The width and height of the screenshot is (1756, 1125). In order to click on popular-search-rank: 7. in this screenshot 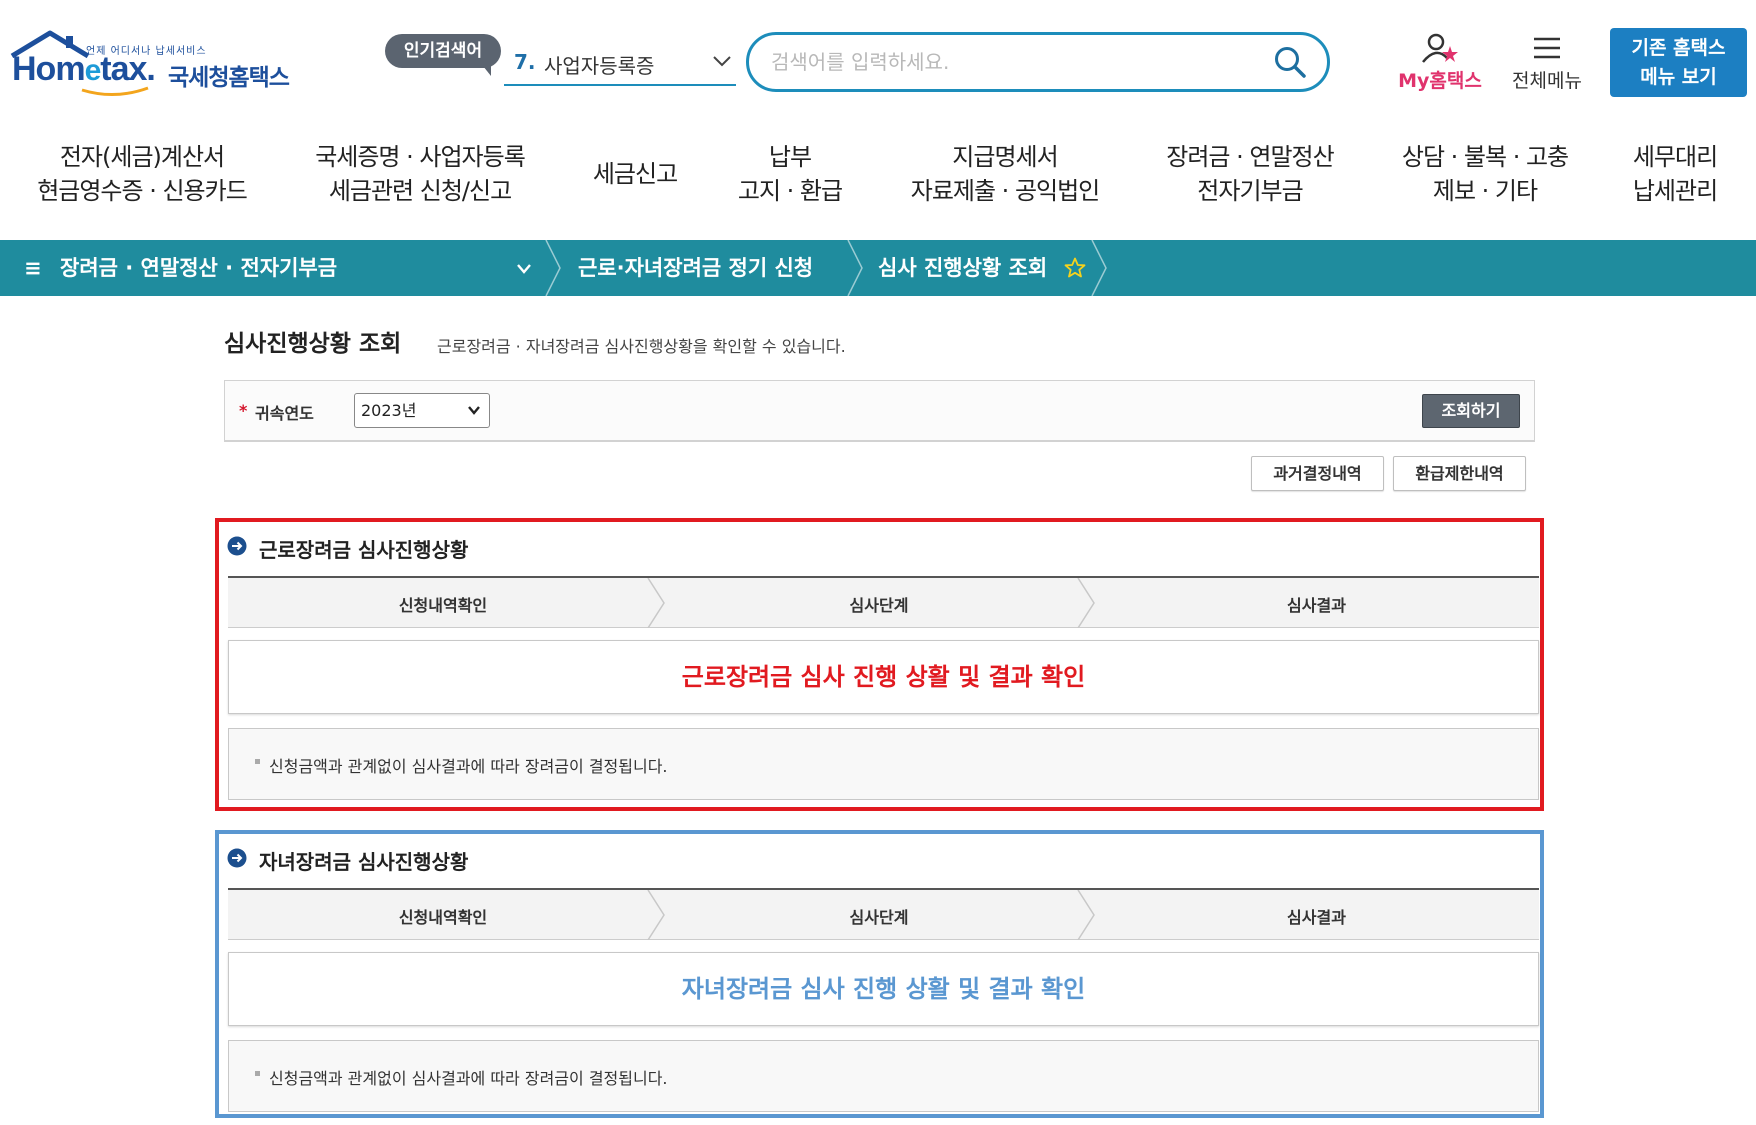, I will do `click(525, 62)`.